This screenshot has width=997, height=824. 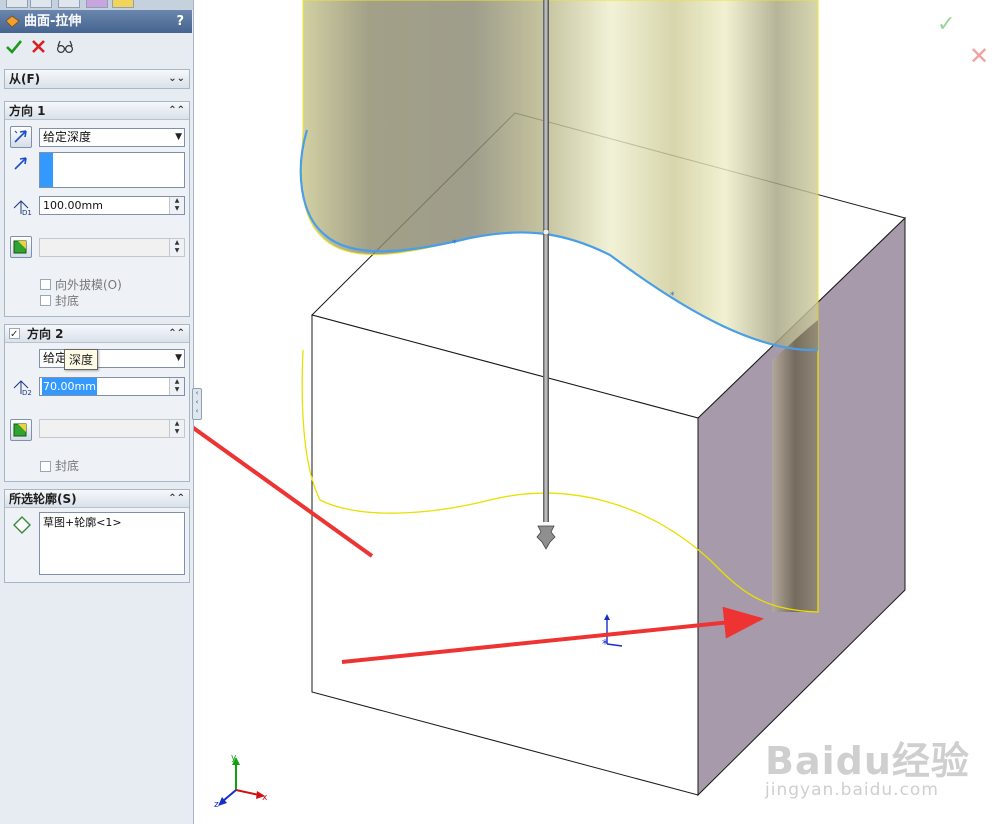 What do you see at coordinates (241, 781) in the screenshot?
I see `axes-indicator: y x z` at bounding box center [241, 781].